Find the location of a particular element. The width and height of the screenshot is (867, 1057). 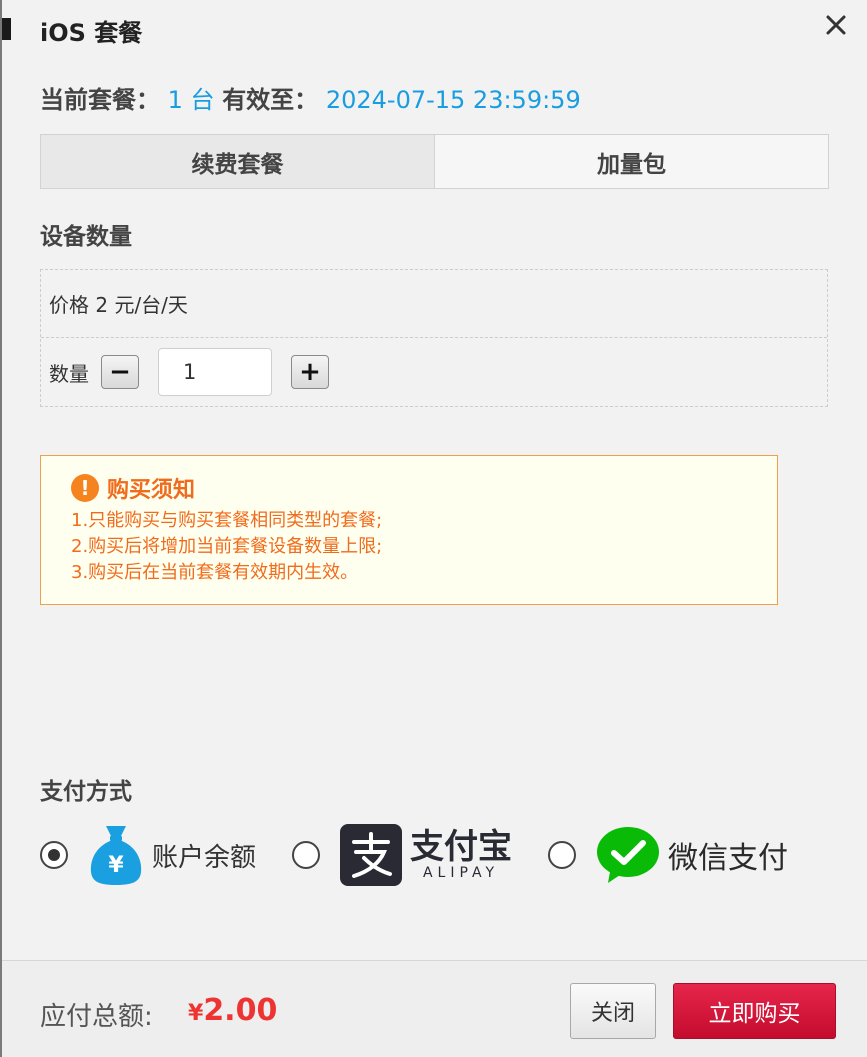

dialog-title: iOS 套餐 is located at coordinates (91, 33).